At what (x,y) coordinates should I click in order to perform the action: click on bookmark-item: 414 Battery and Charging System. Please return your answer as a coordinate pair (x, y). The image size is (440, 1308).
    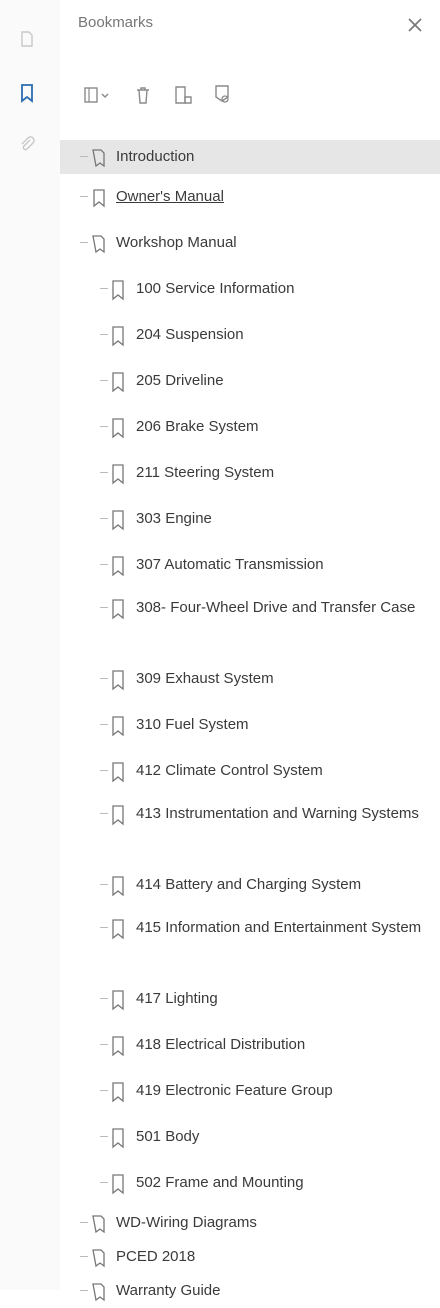
    Looking at the image, I should click on (250, 885).